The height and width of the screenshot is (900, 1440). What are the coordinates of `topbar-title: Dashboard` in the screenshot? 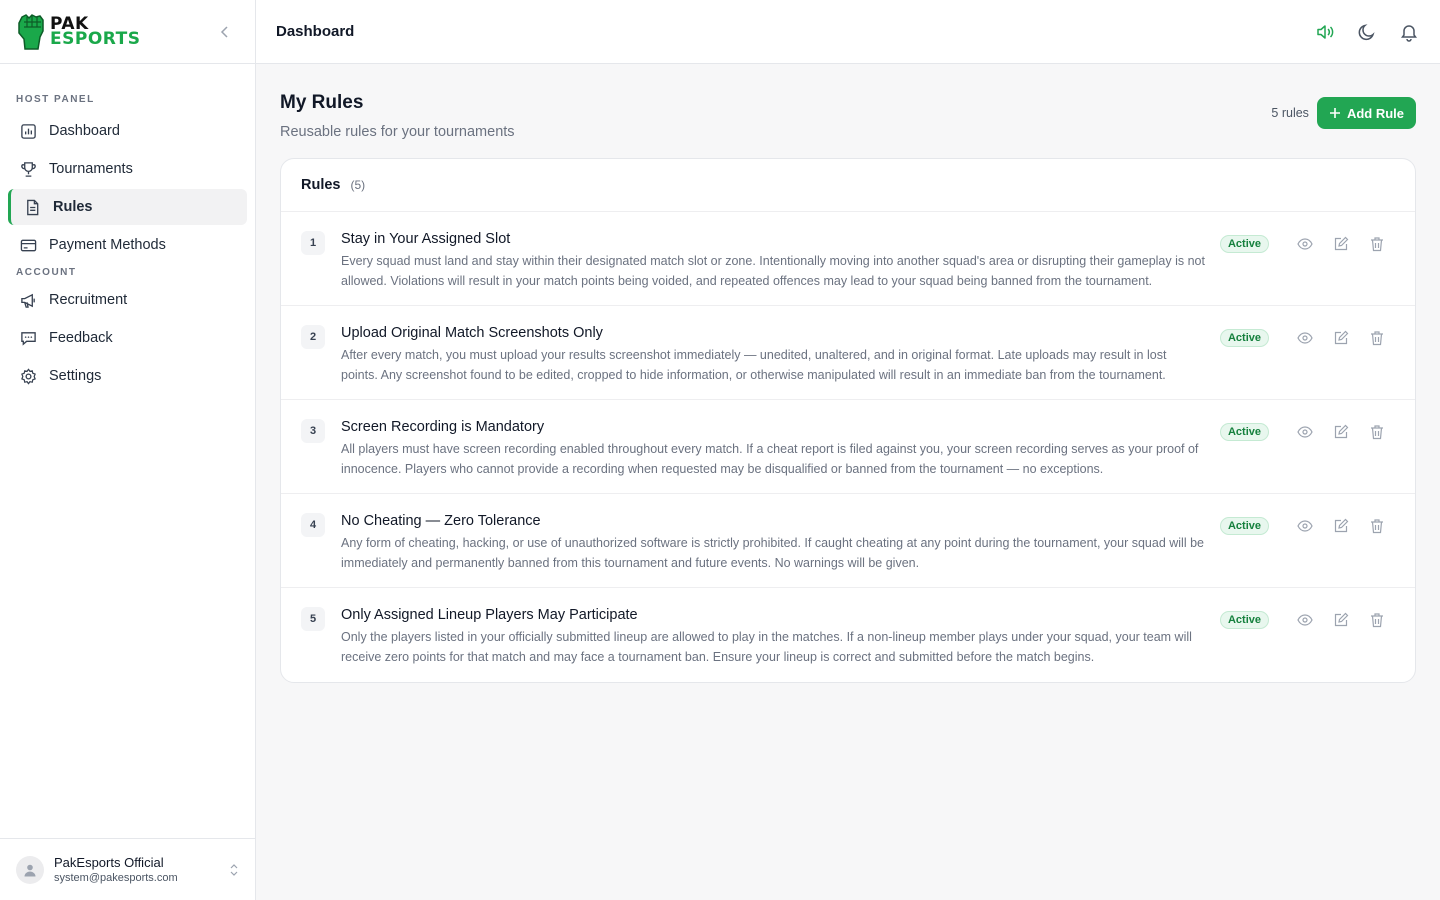 It's located at (315, 31).